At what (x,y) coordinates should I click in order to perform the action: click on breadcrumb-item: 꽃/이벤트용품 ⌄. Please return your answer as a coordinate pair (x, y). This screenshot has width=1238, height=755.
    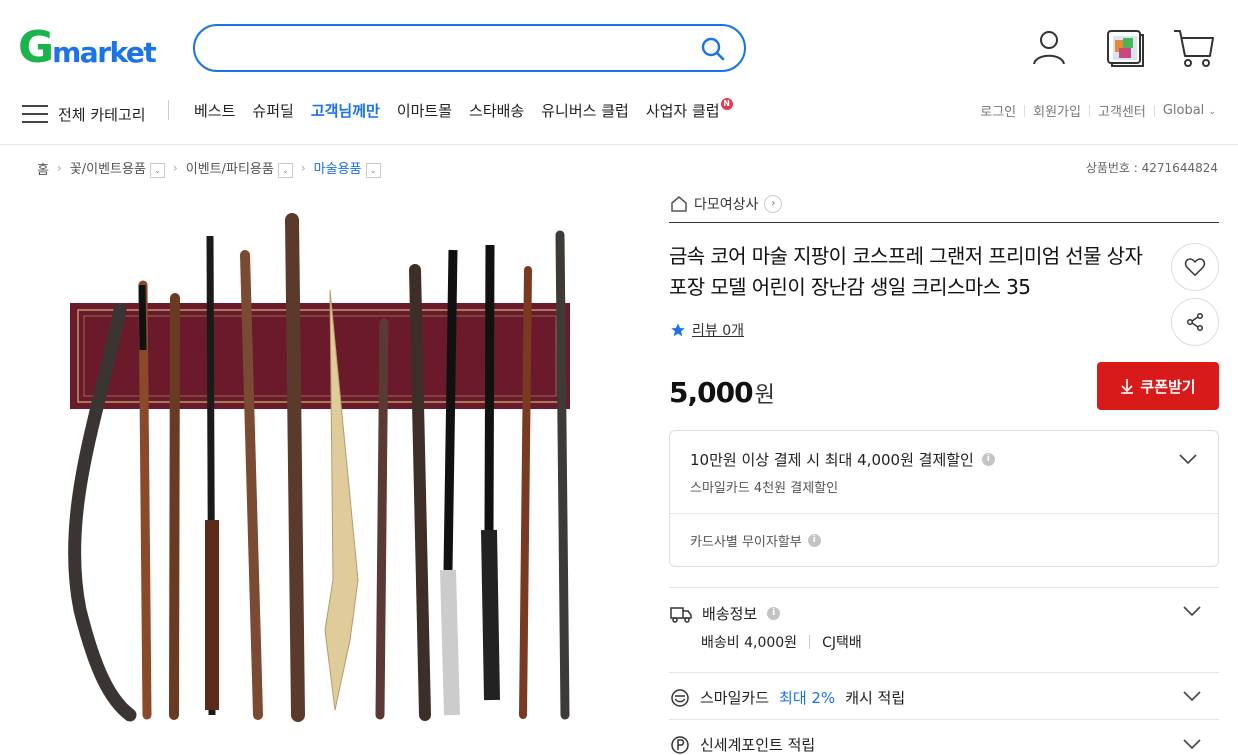
    Looking at the image, I should click on (117, 168).